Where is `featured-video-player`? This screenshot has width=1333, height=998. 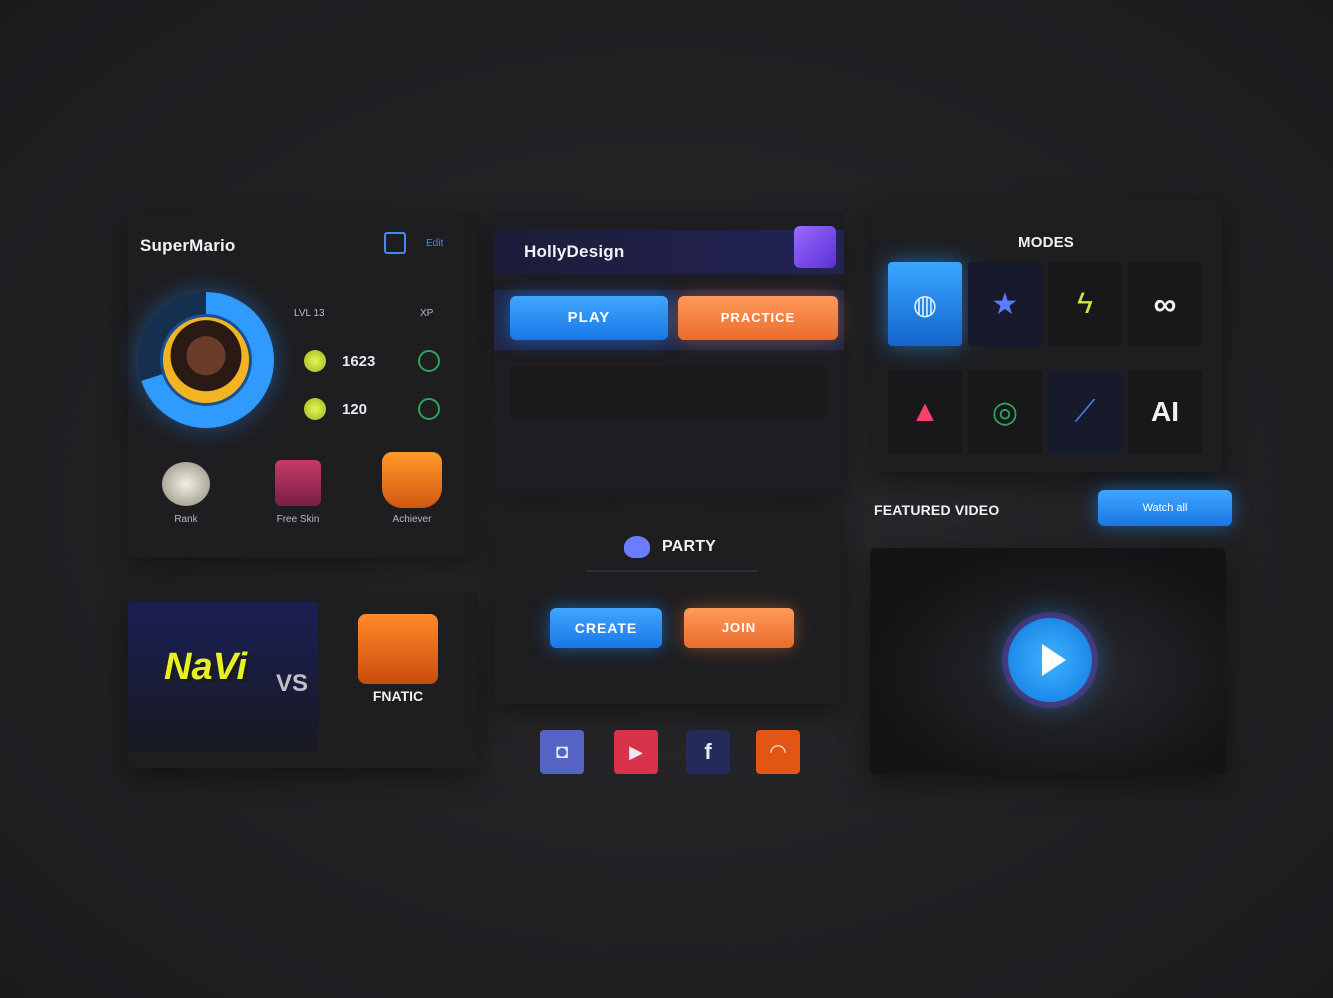 featured-video-player is located at coordinates (1048, 661).